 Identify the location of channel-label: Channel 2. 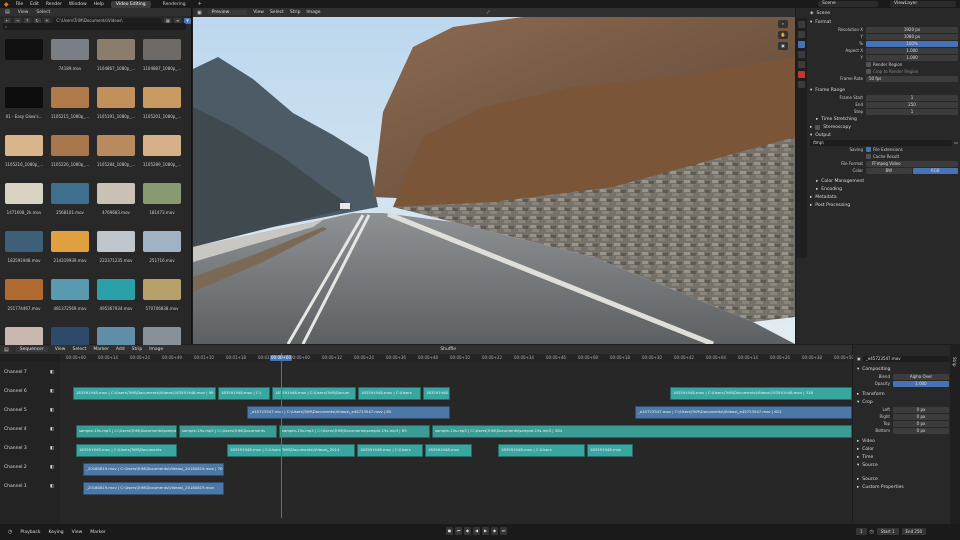
(15, 467).